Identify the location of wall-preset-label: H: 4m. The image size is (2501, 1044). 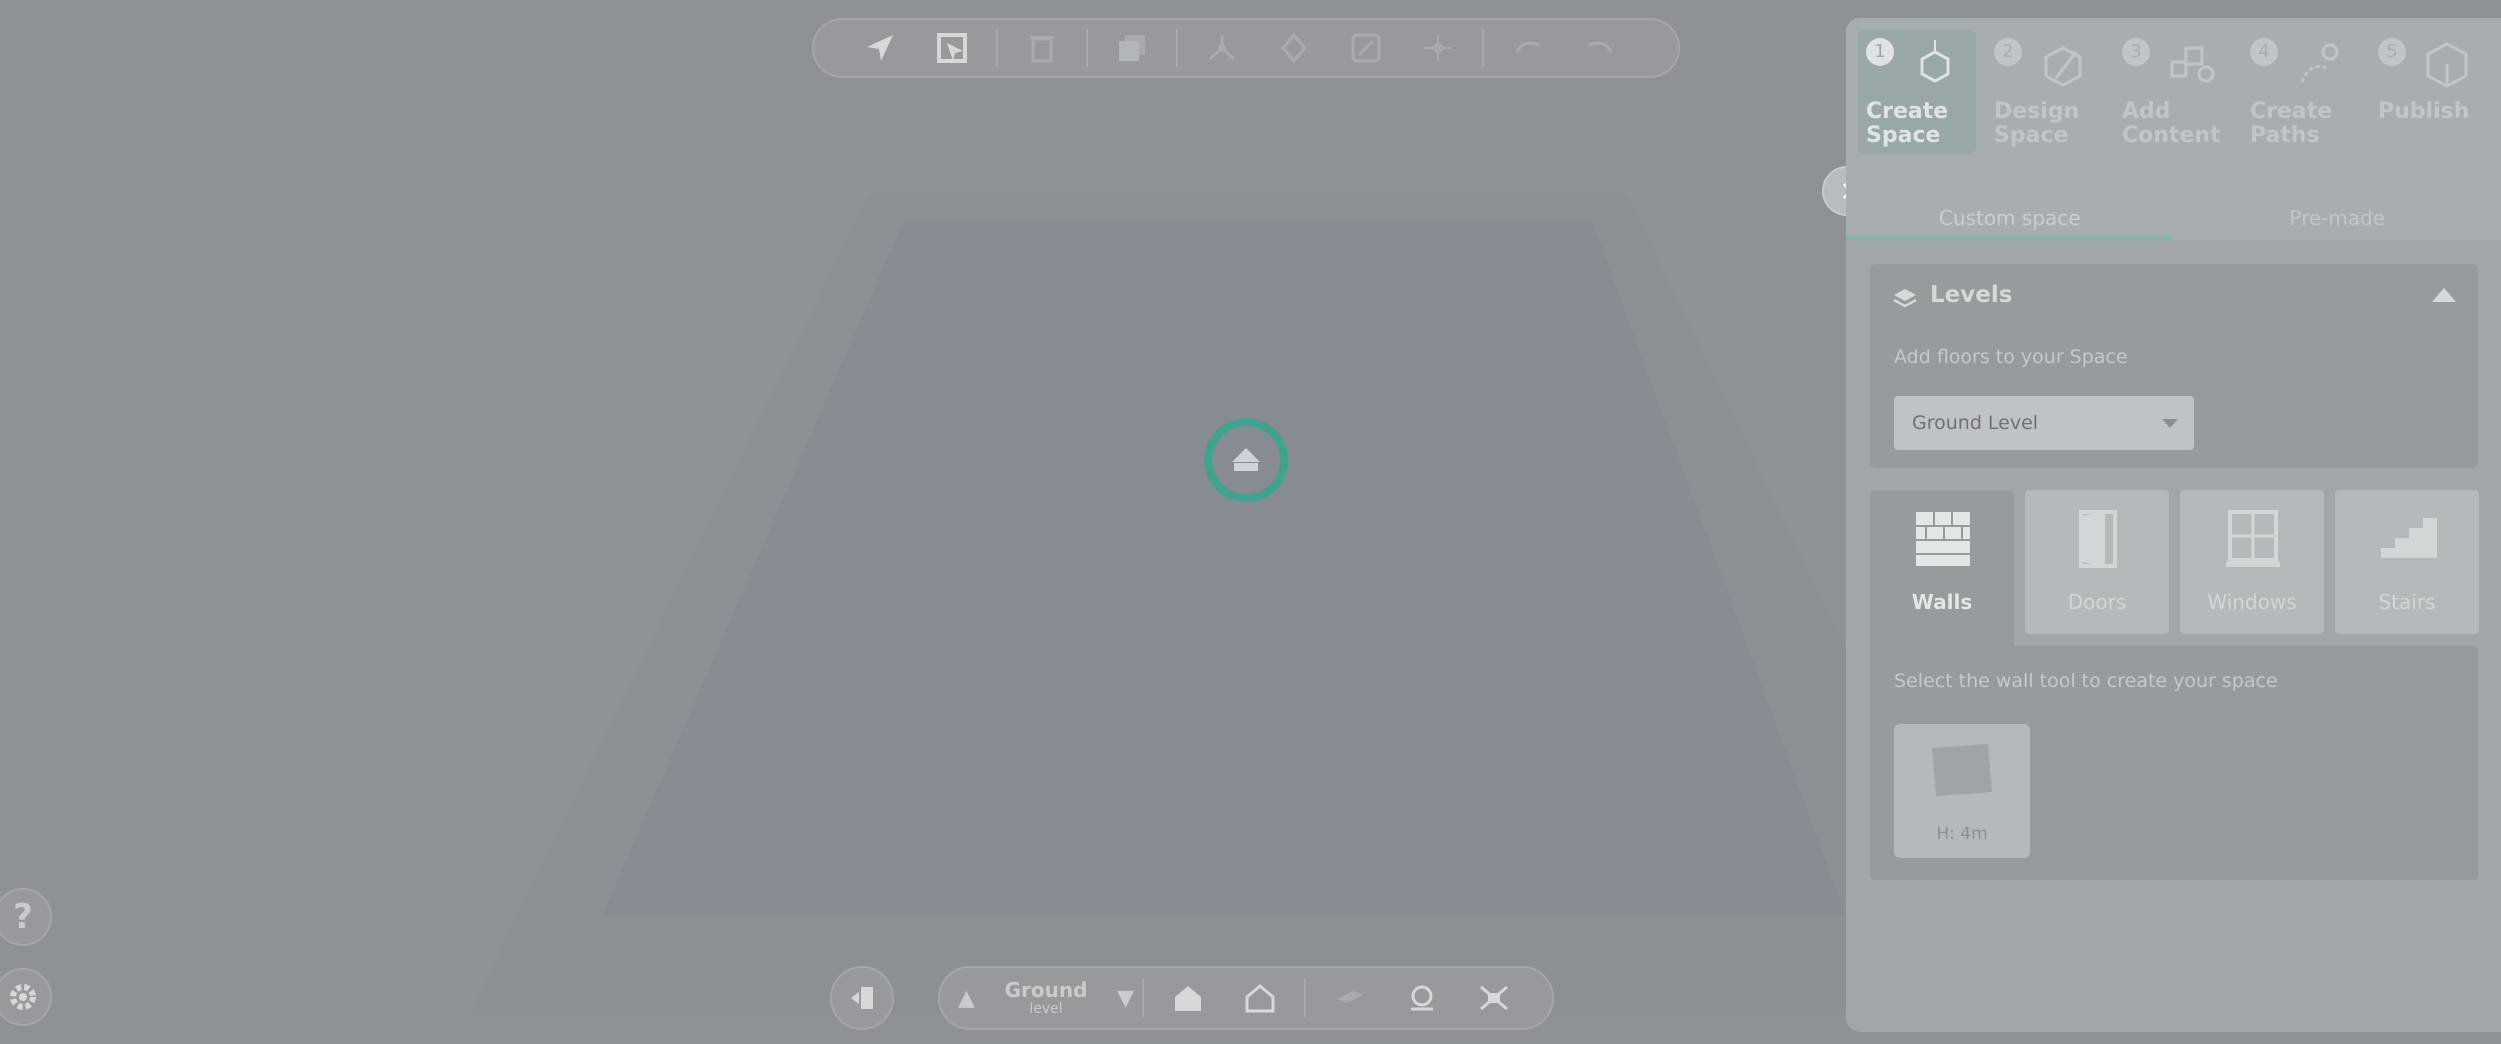
(1962, 834).